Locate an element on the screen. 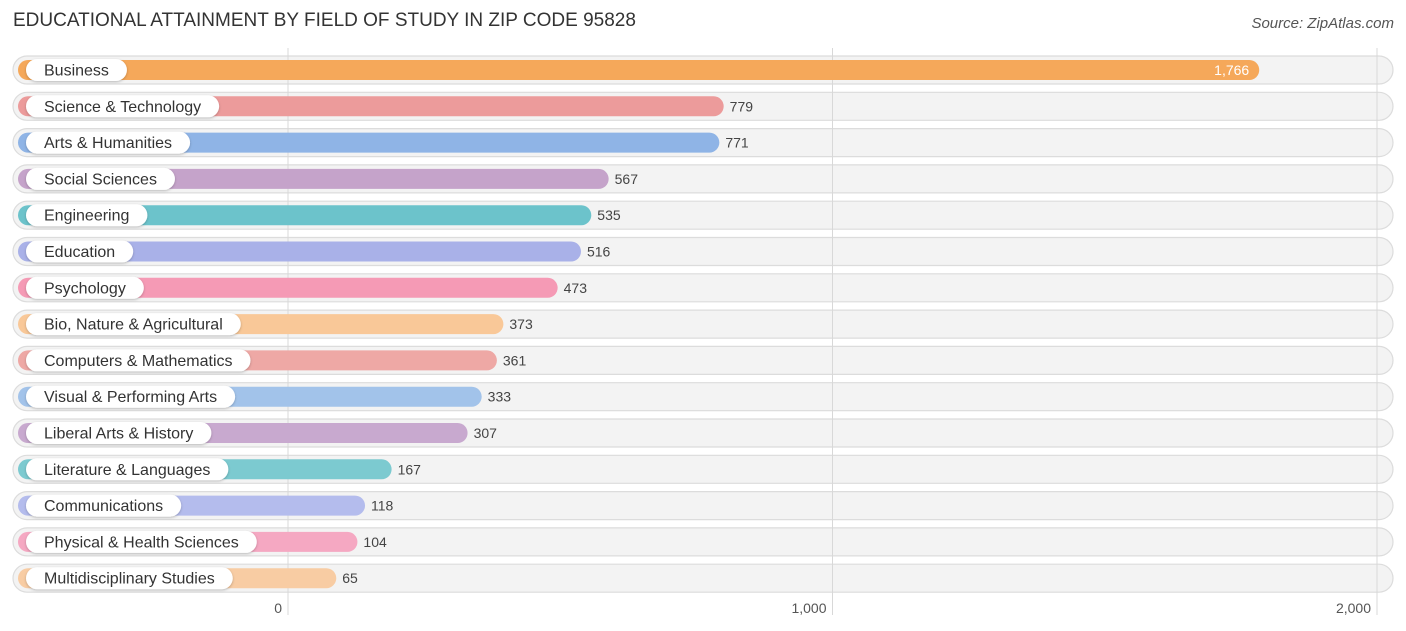 Image resolution: width=1406 pixels, height=631 pixels. value-label: 333 is located at coordinates (500, 397).